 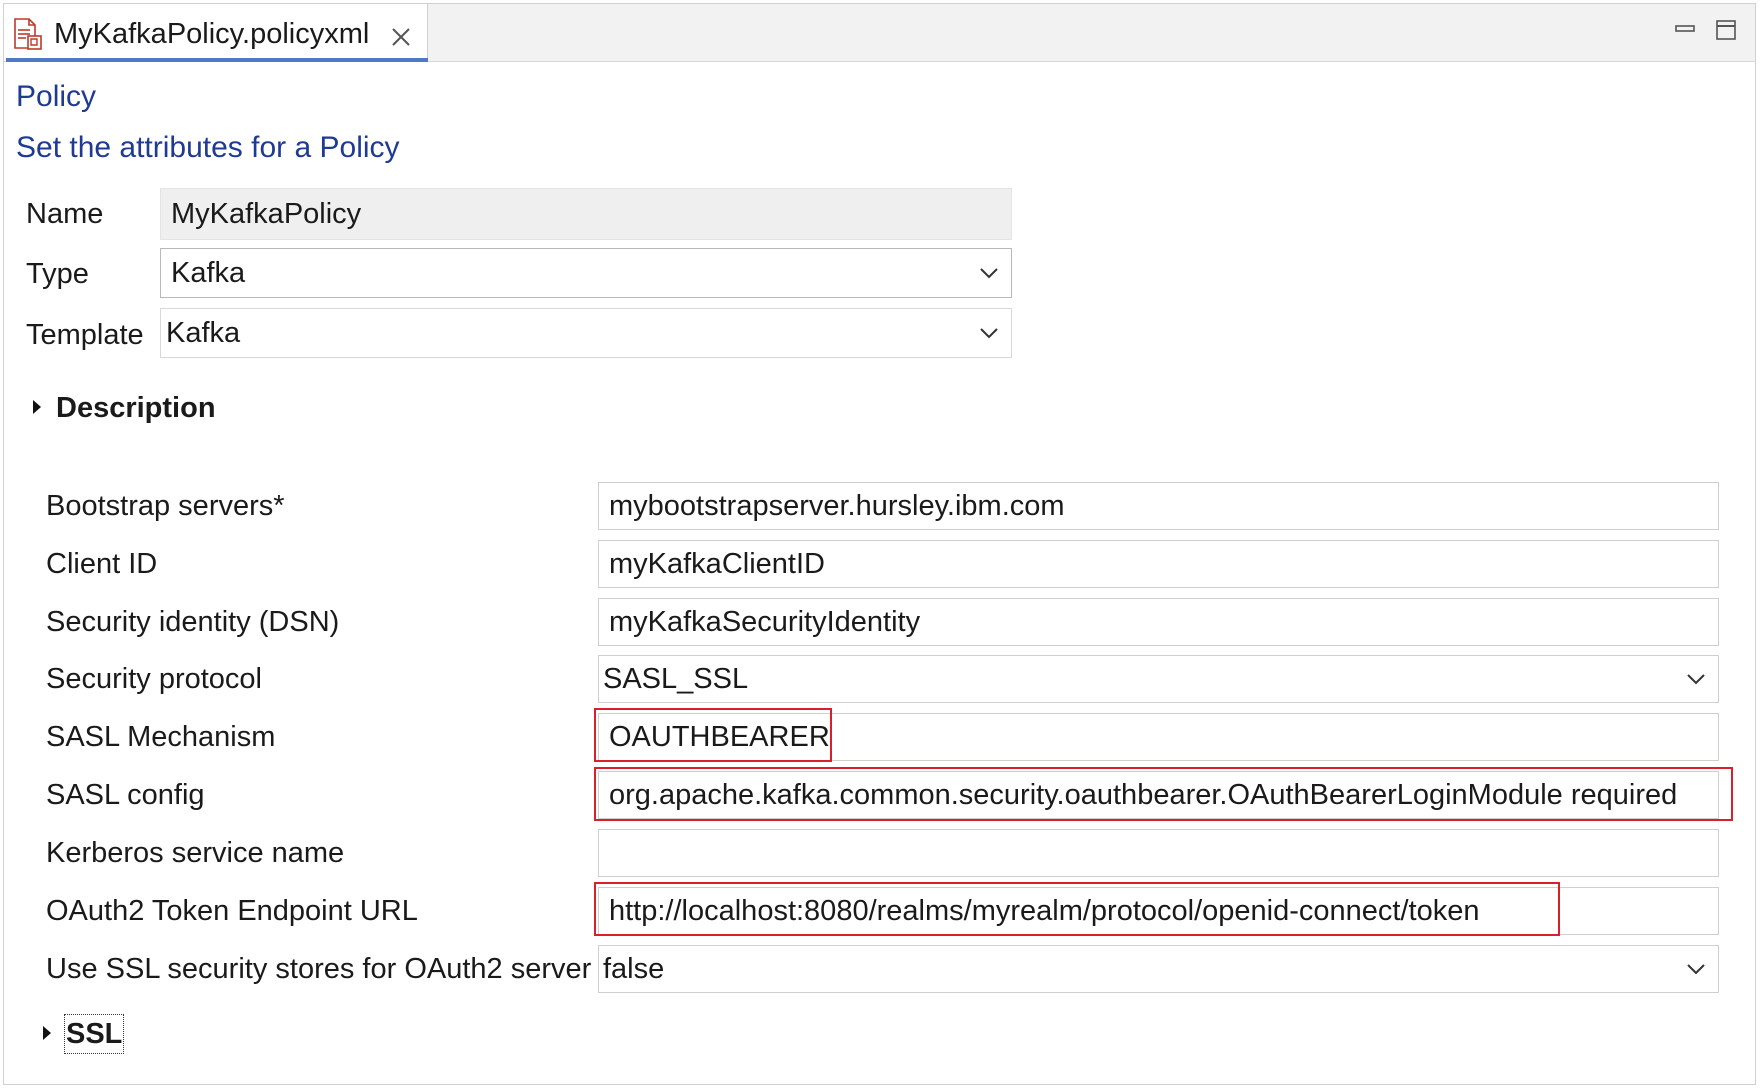 What do you see at coordinates (125, 795) in the screenshot?
I see `property-label-sasl-config: SASL config` at bounding box center [125, 795].